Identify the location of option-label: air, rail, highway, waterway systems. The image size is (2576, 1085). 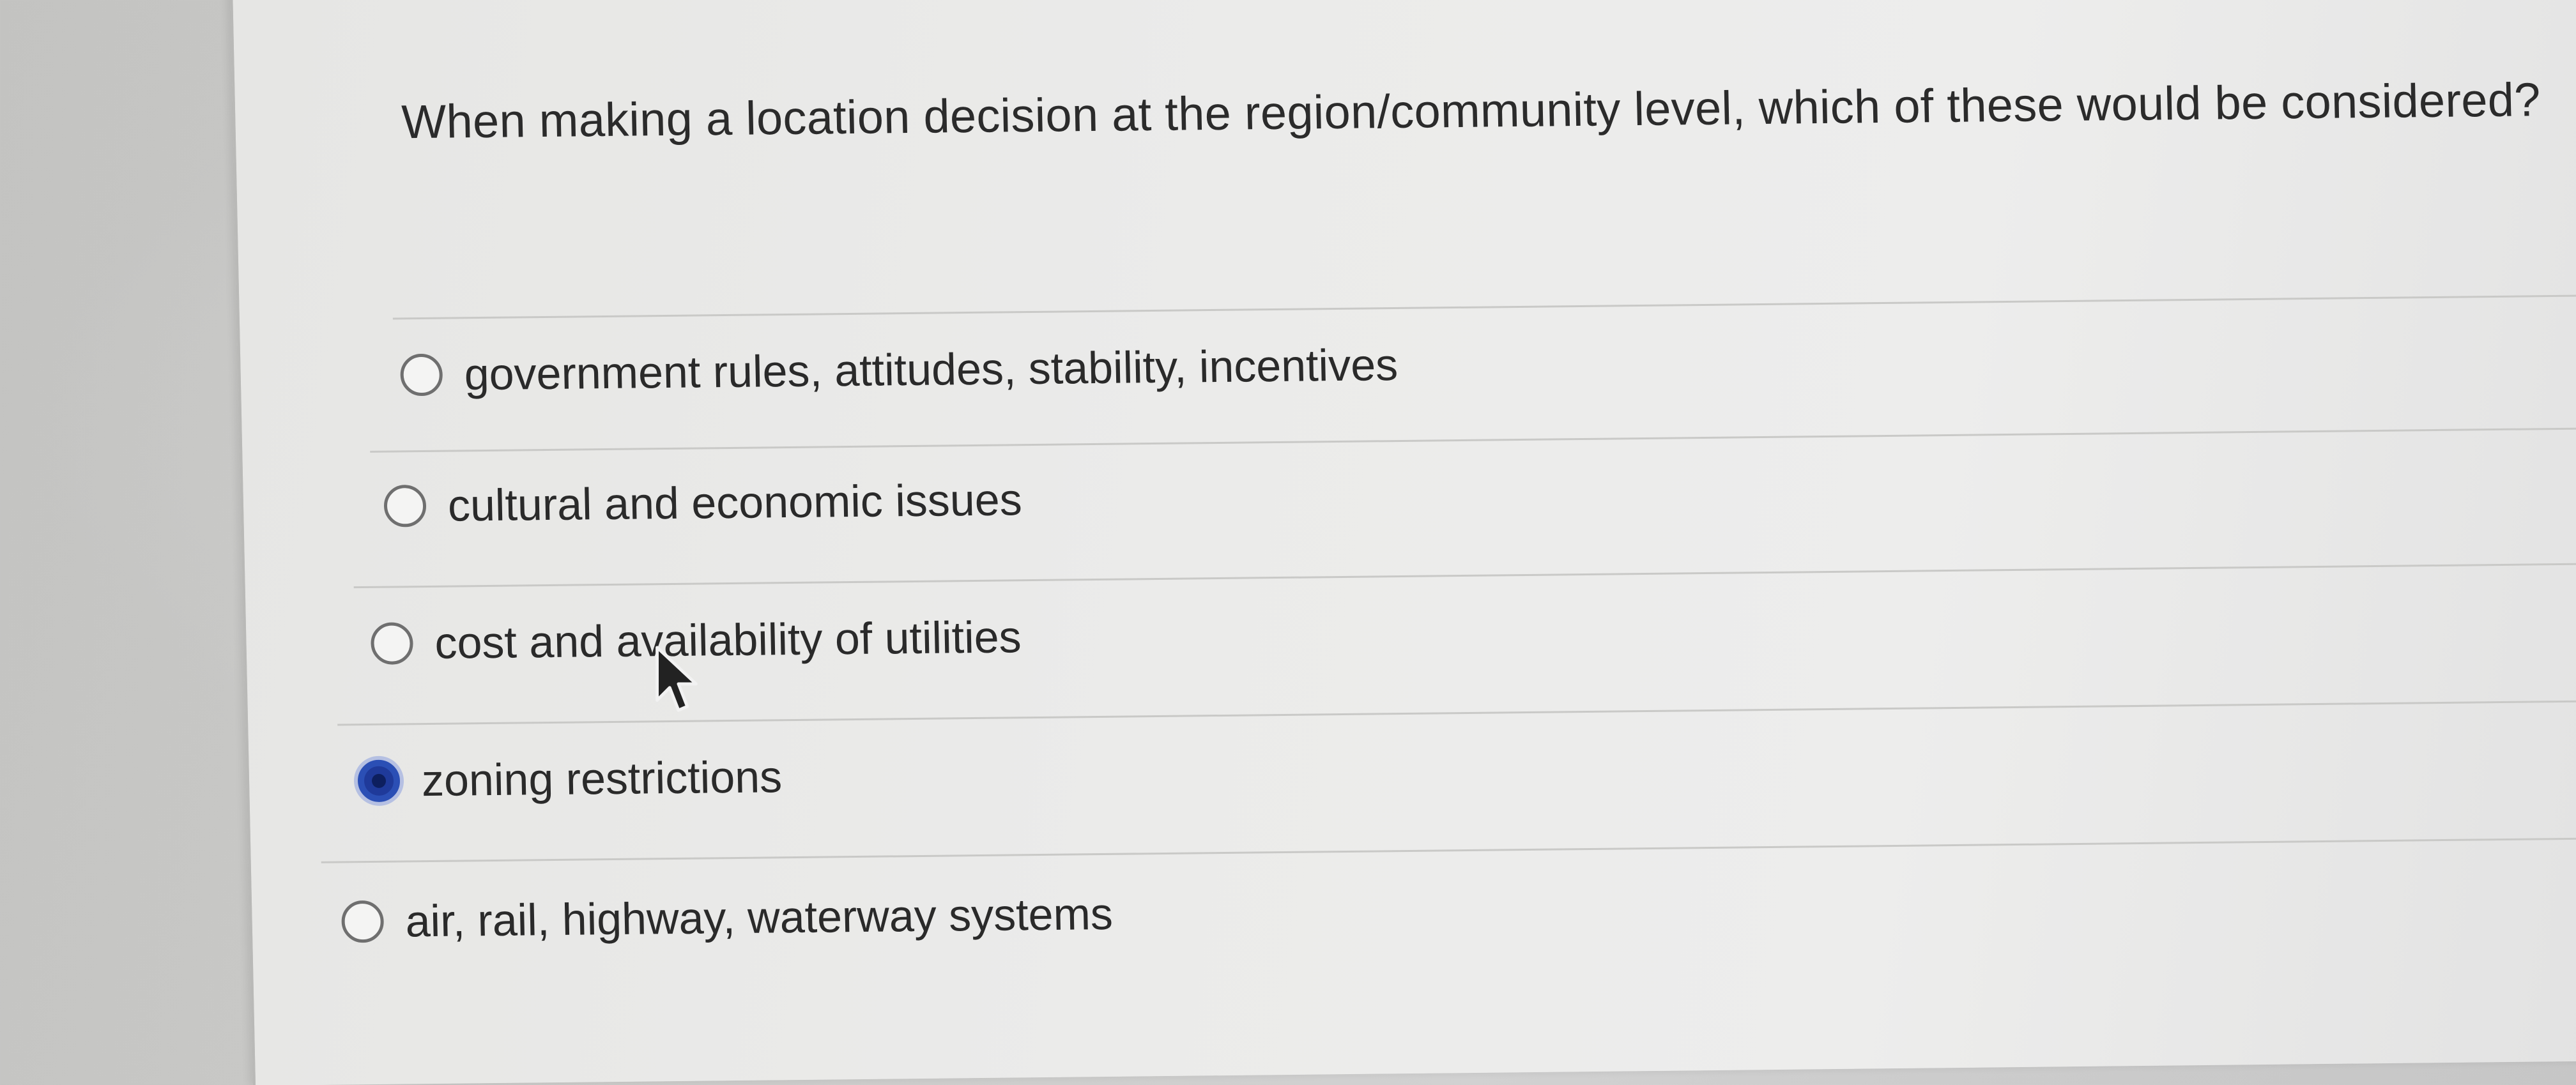
(759, 917).